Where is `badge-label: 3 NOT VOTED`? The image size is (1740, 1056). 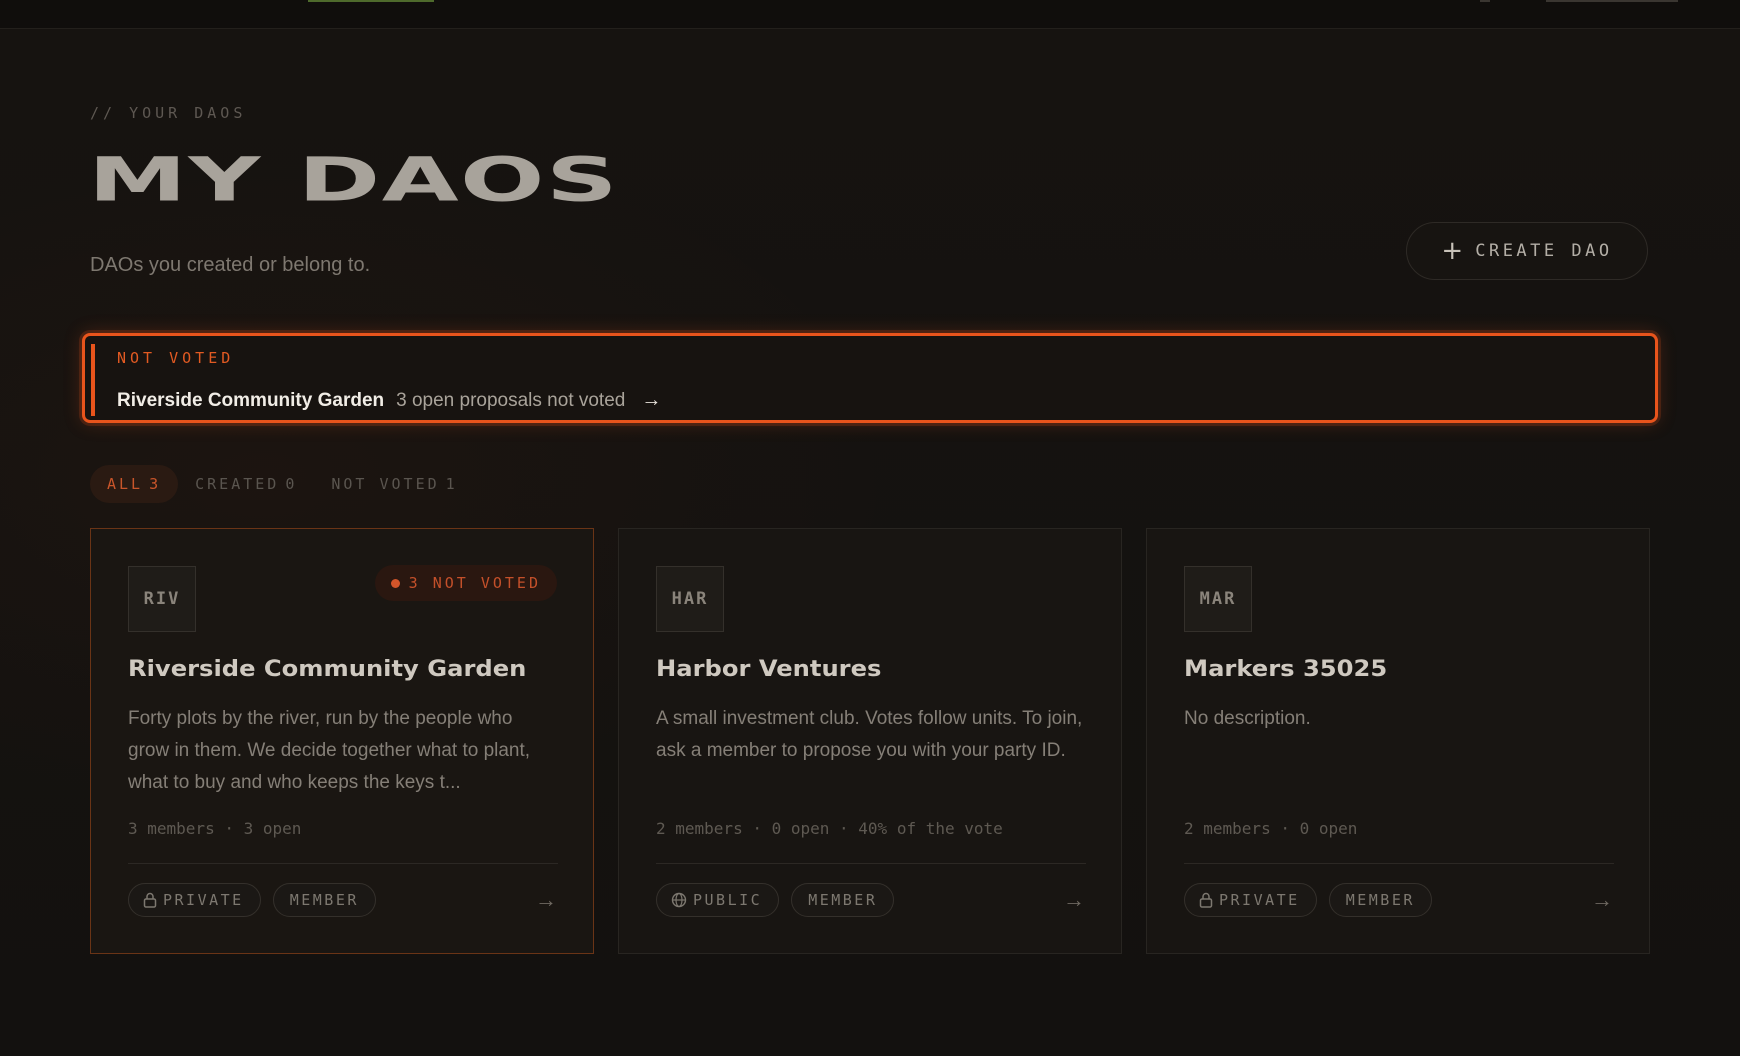
badge-label: 3 NOT VOTED is located at coordinates (474, 583).